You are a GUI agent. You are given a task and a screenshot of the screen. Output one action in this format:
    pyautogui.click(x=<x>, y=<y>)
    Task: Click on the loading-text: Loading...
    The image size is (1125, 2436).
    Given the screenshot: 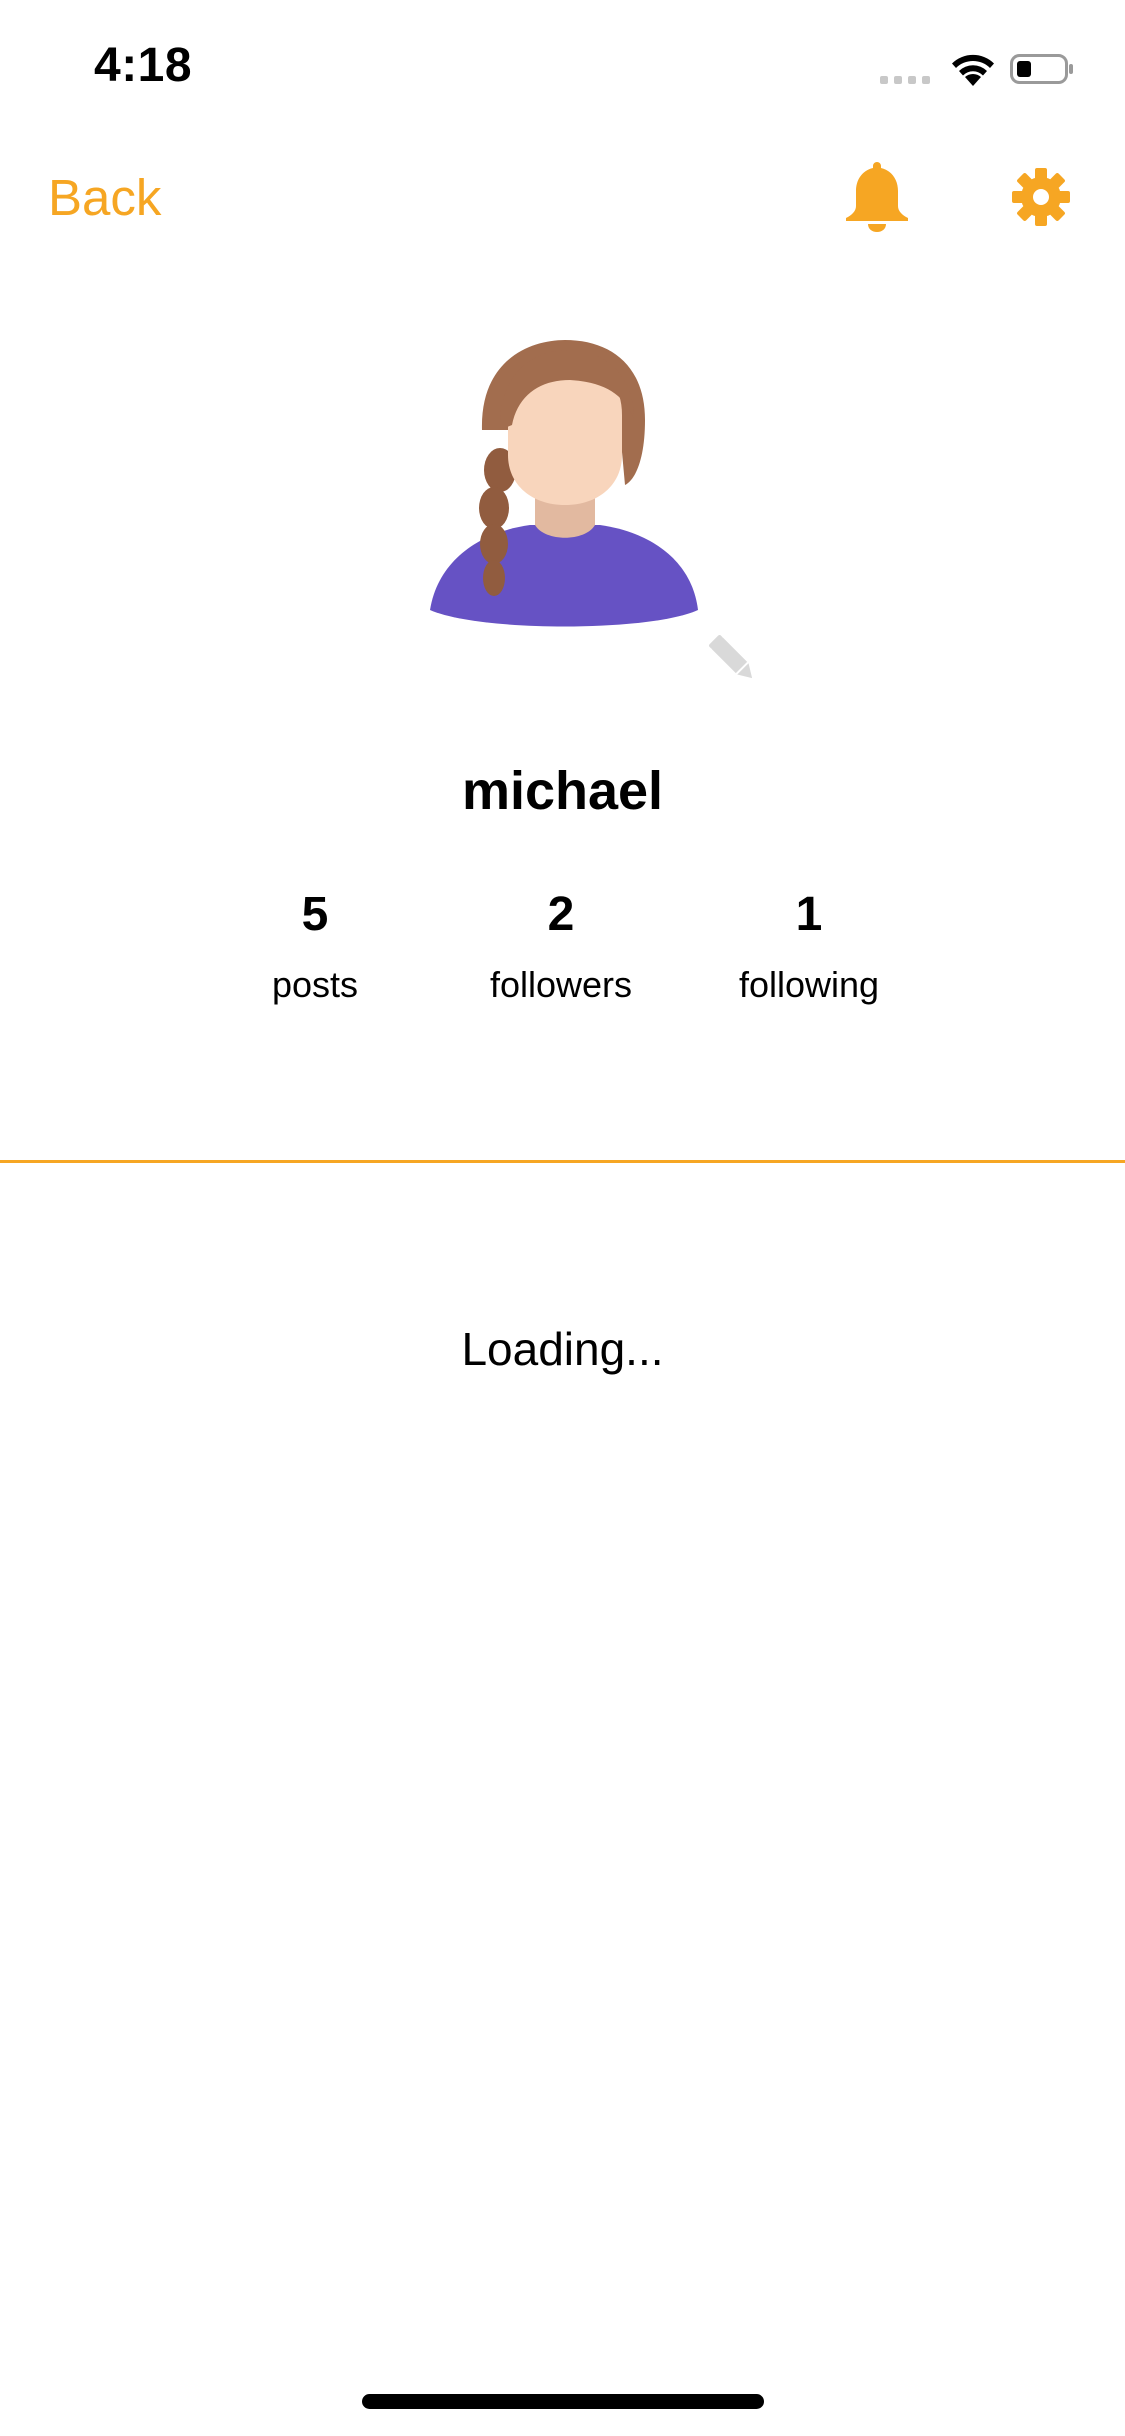 What is the action you would take?
    pyautogui.click(x=562, y=1349)
    